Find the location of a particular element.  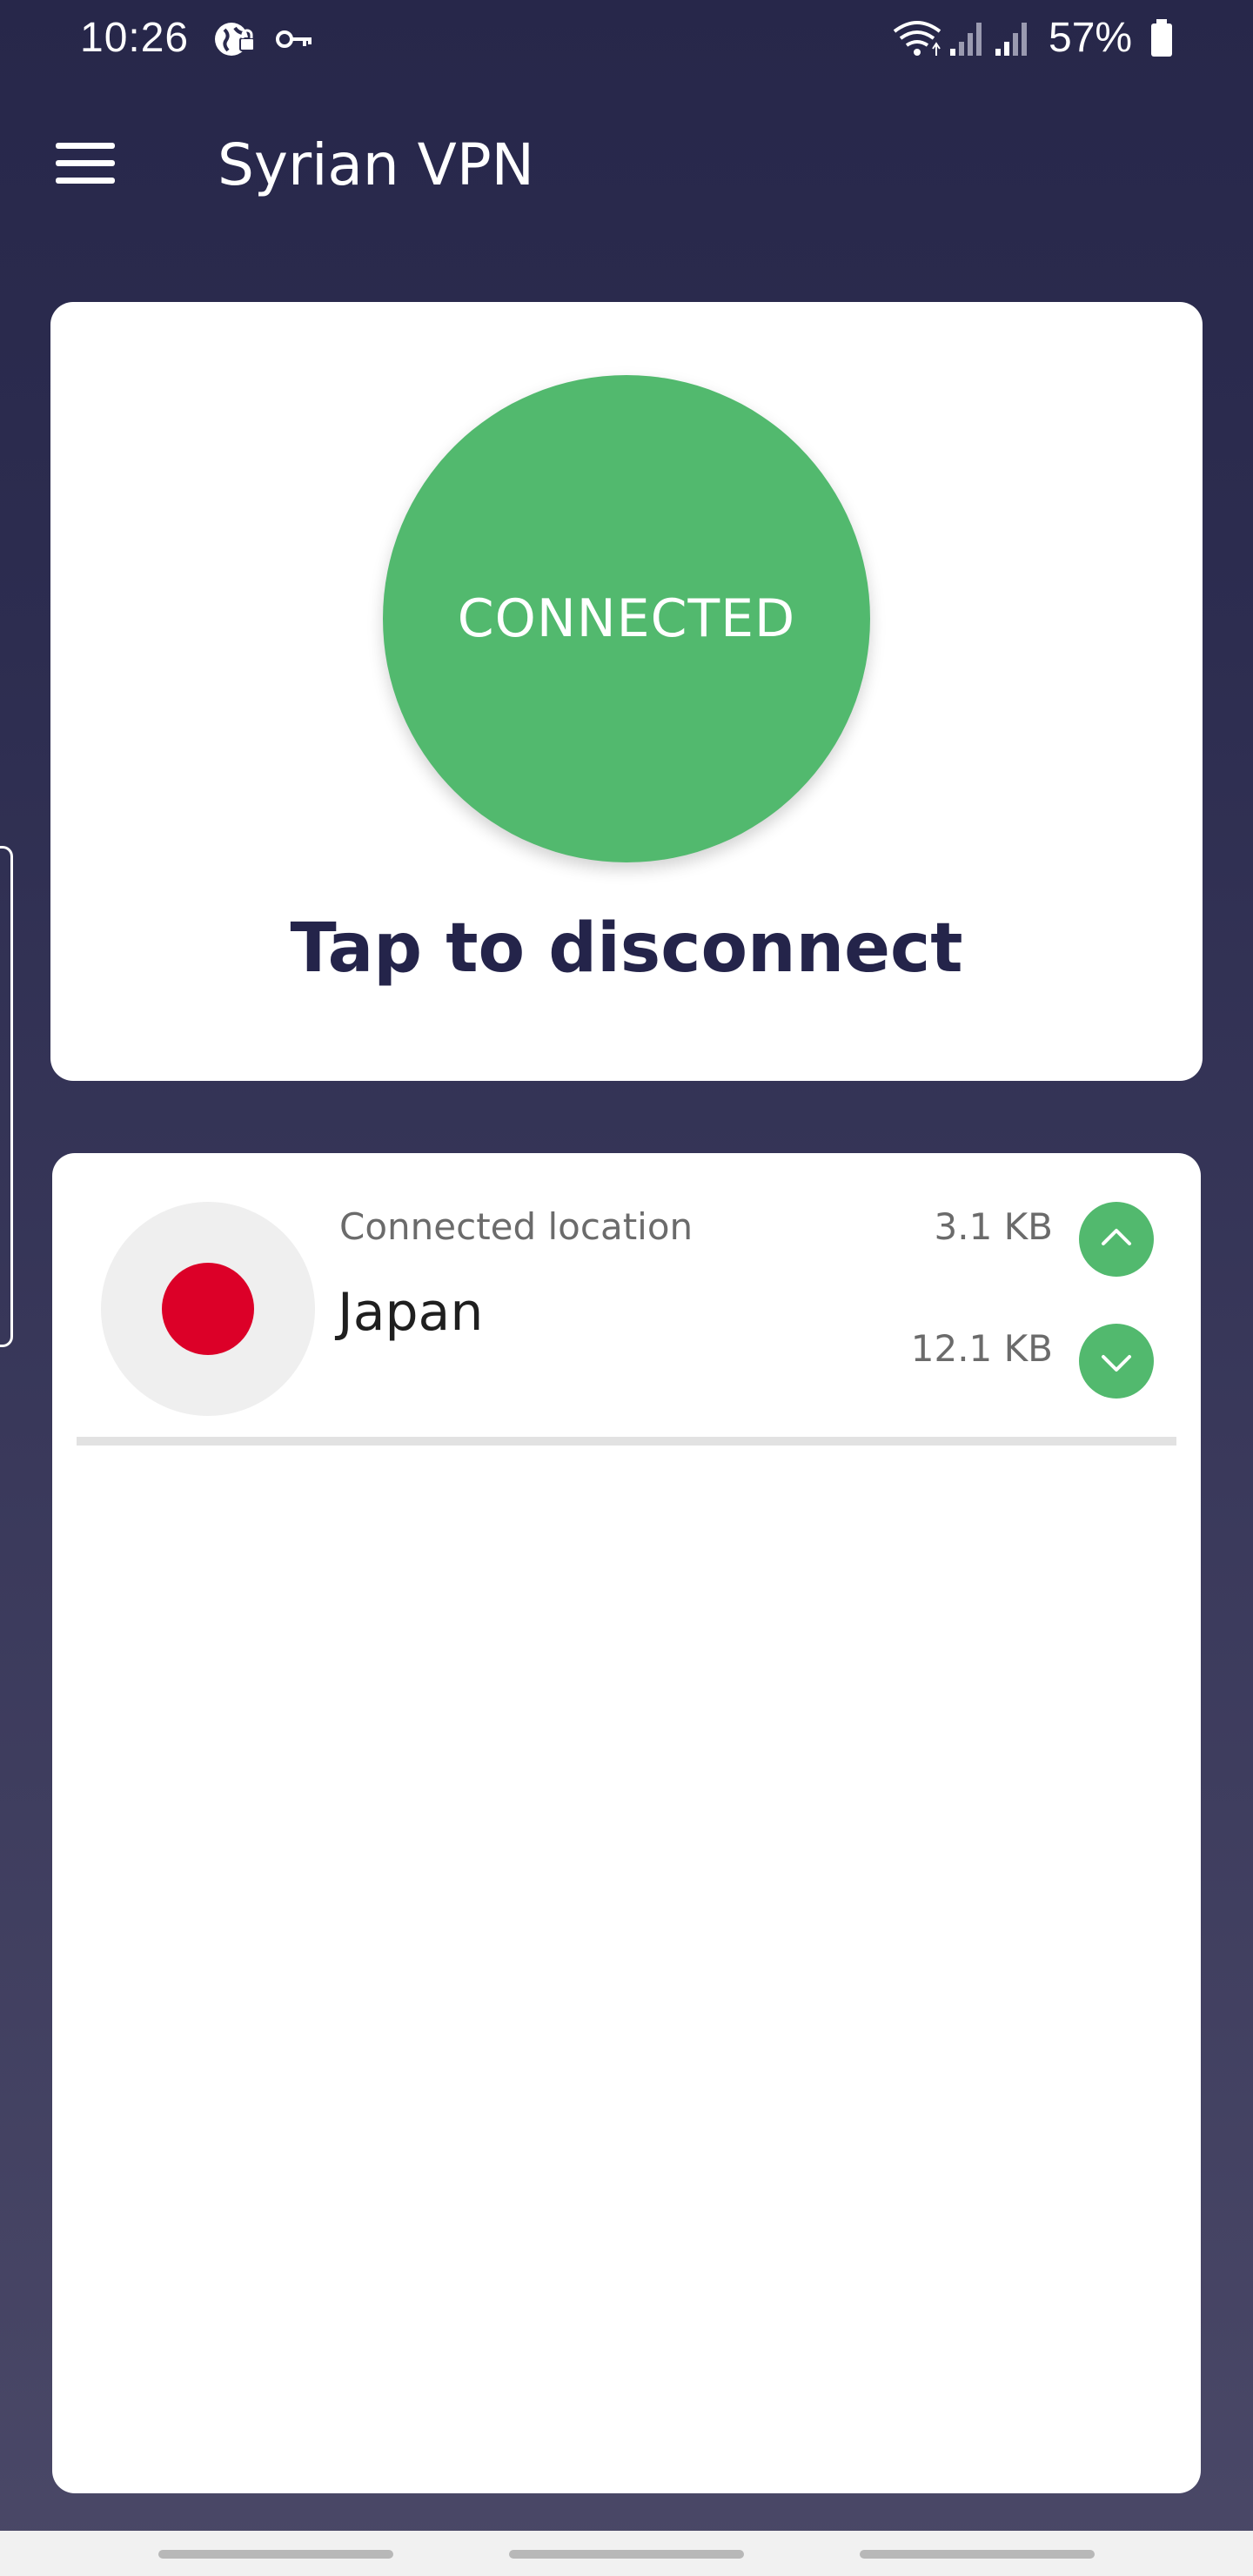

upload-amount: 3.1 KB is located at coordinates (994, 1226).